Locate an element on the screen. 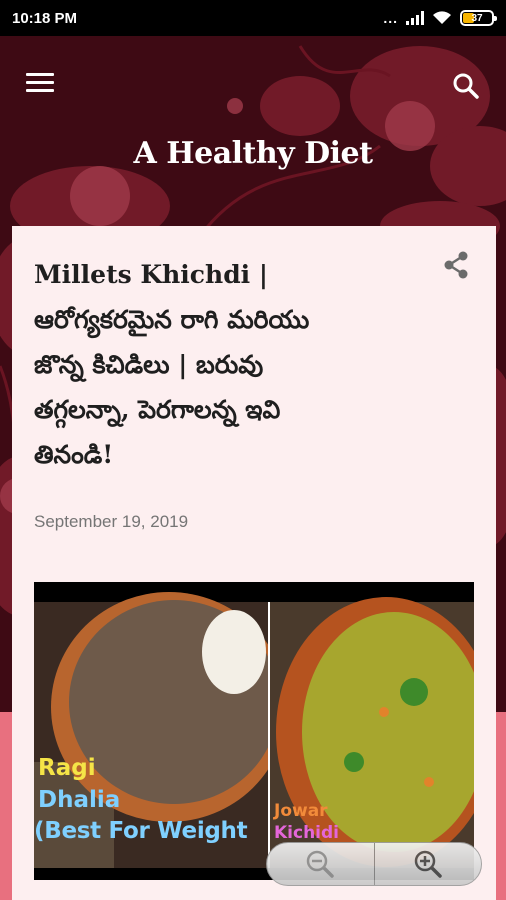 The image size is (506, 900). signal-icon is located at coordinates (415, 18).